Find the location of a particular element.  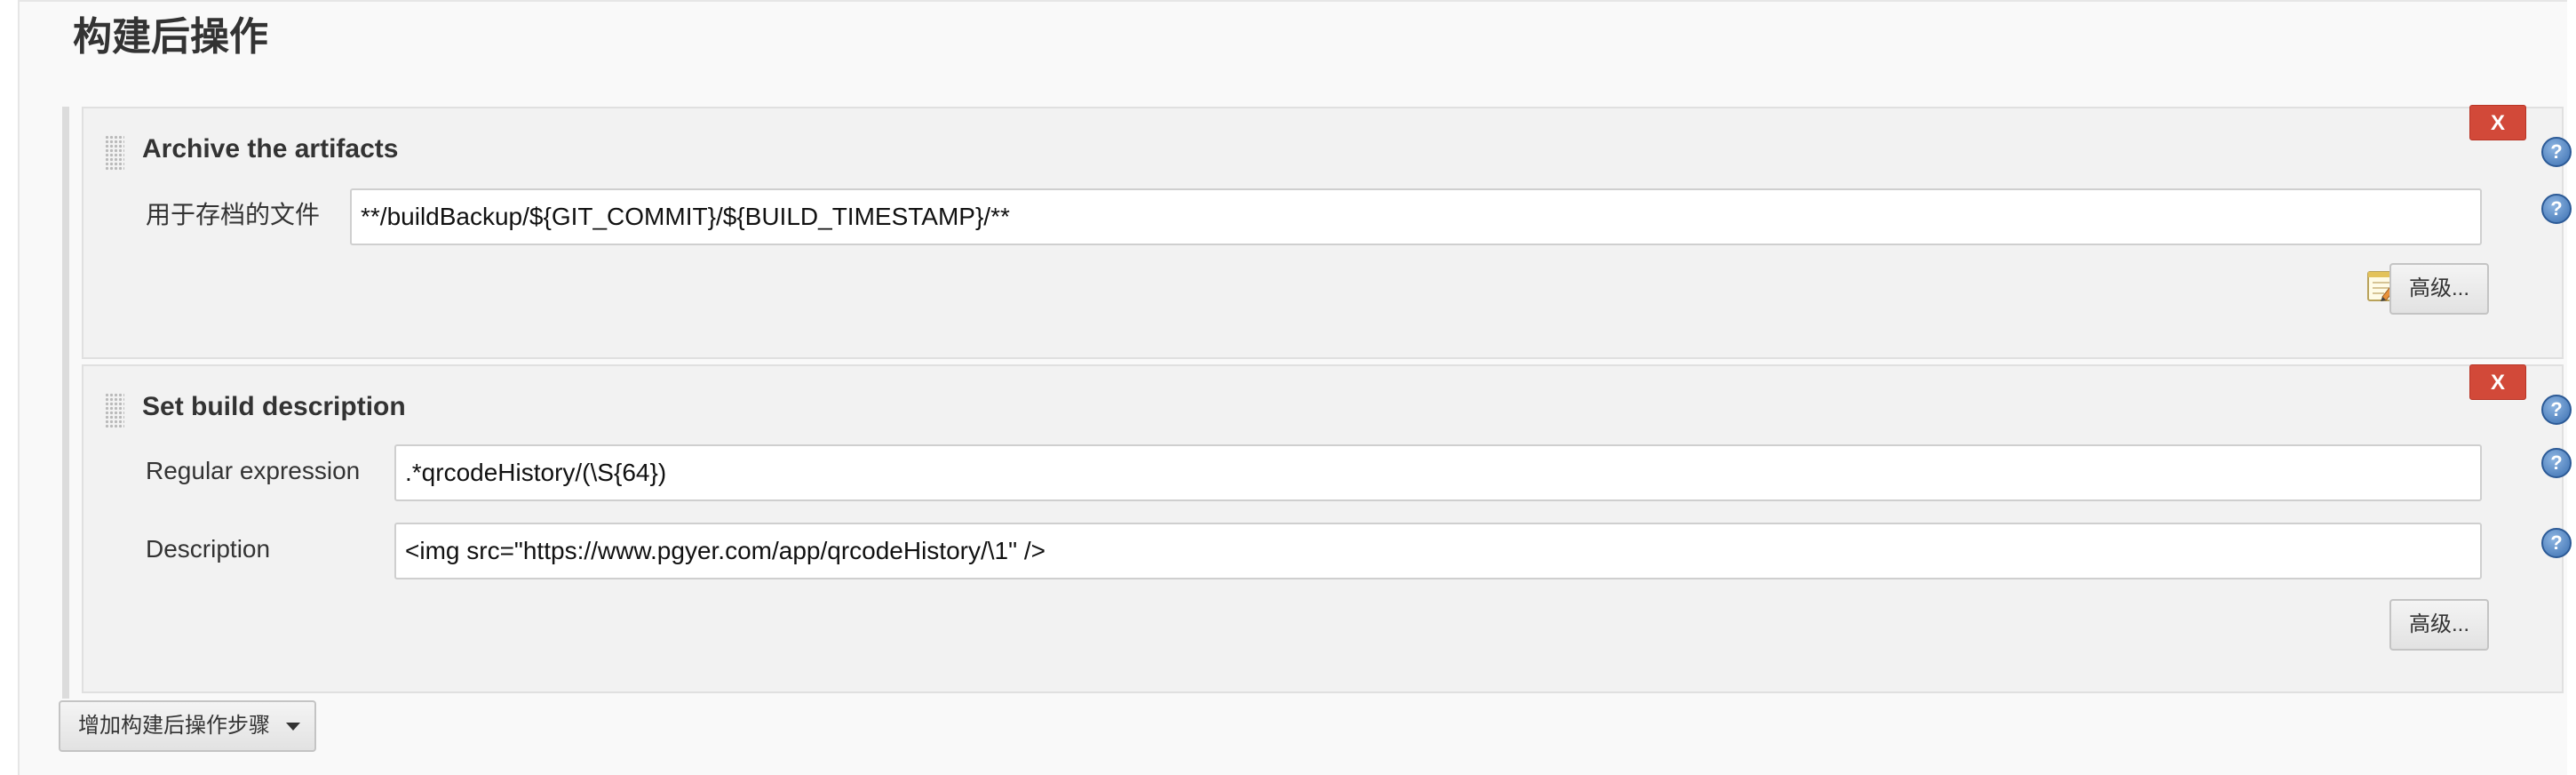

step-title: Set build description is located at coordinates (274, 407).